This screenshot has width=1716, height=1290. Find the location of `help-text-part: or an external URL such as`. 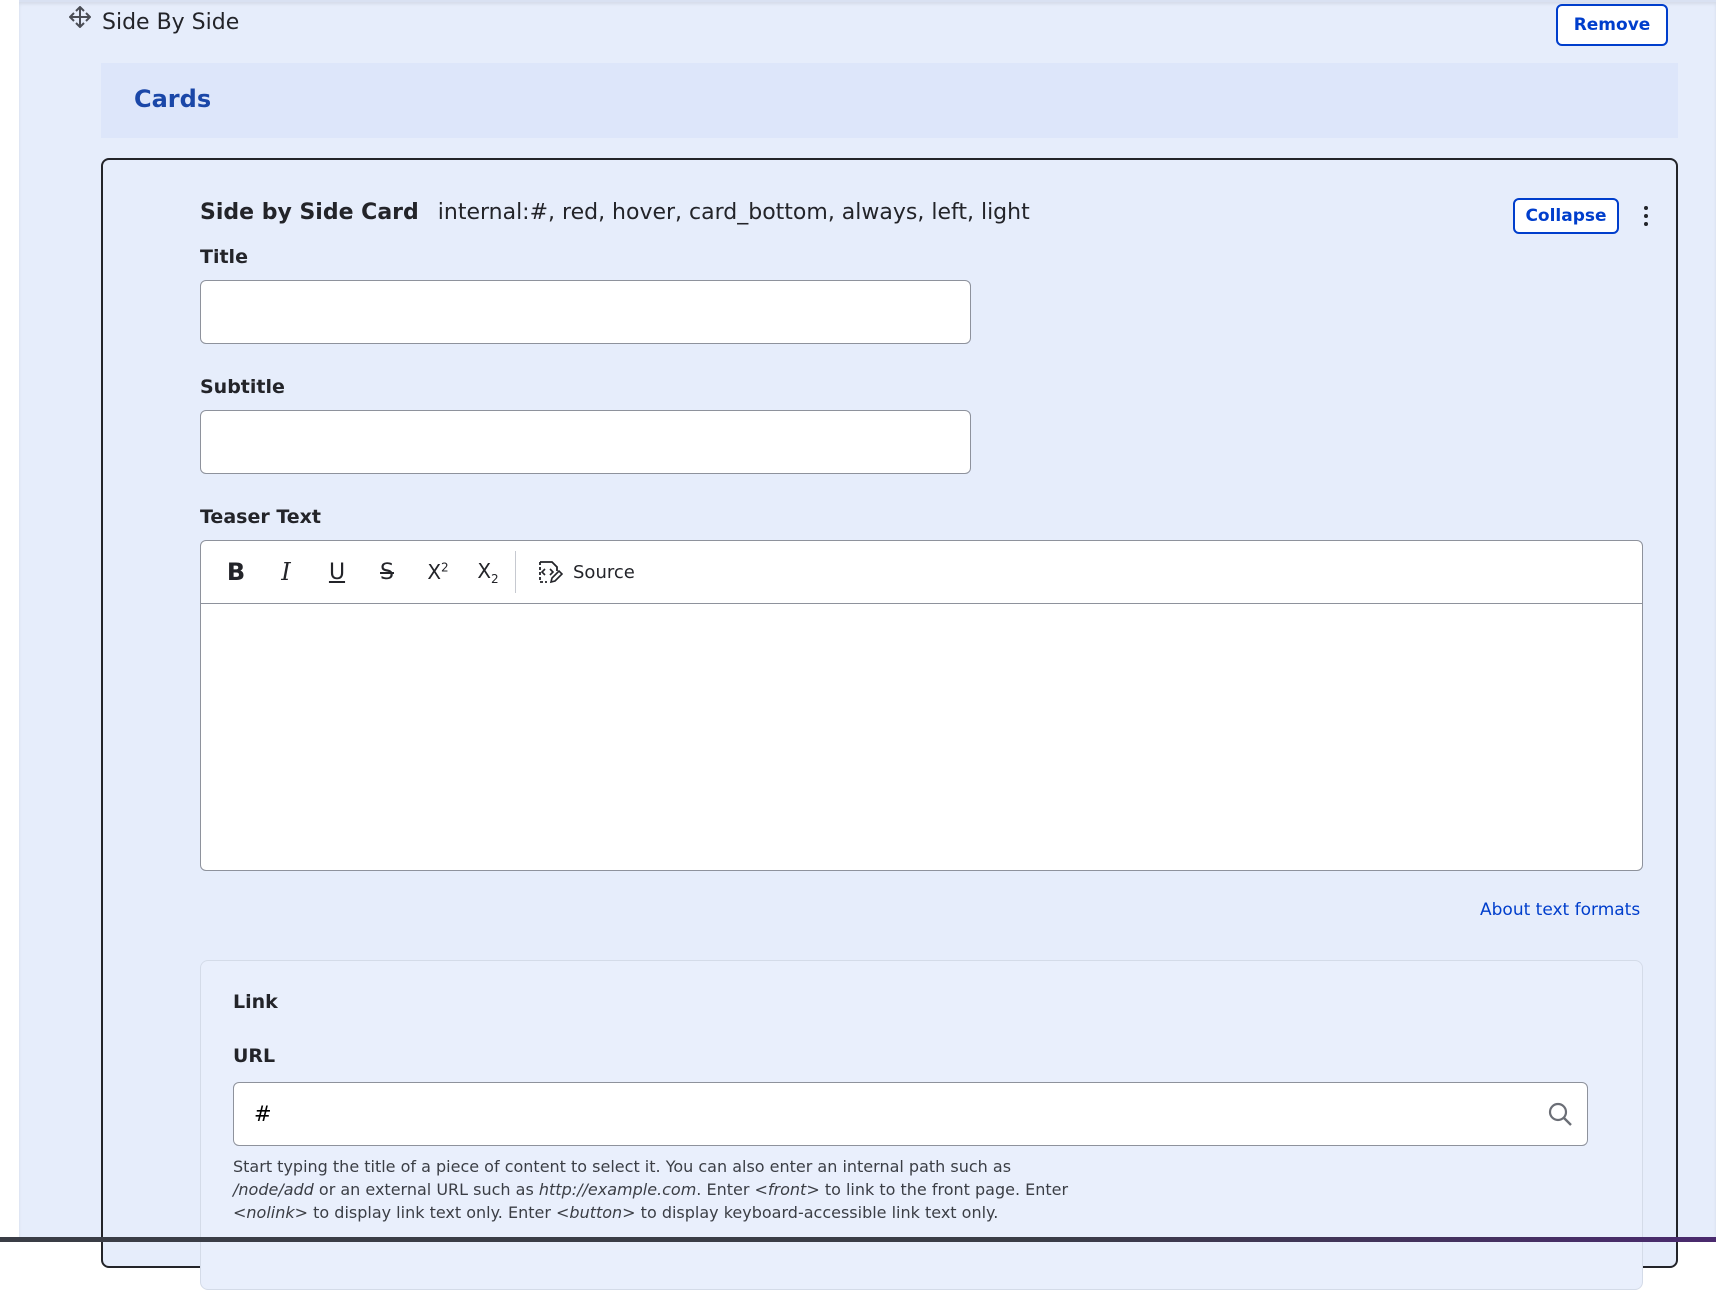

help-text-part: or an external URL such as is located at coordinates (426, 1189).